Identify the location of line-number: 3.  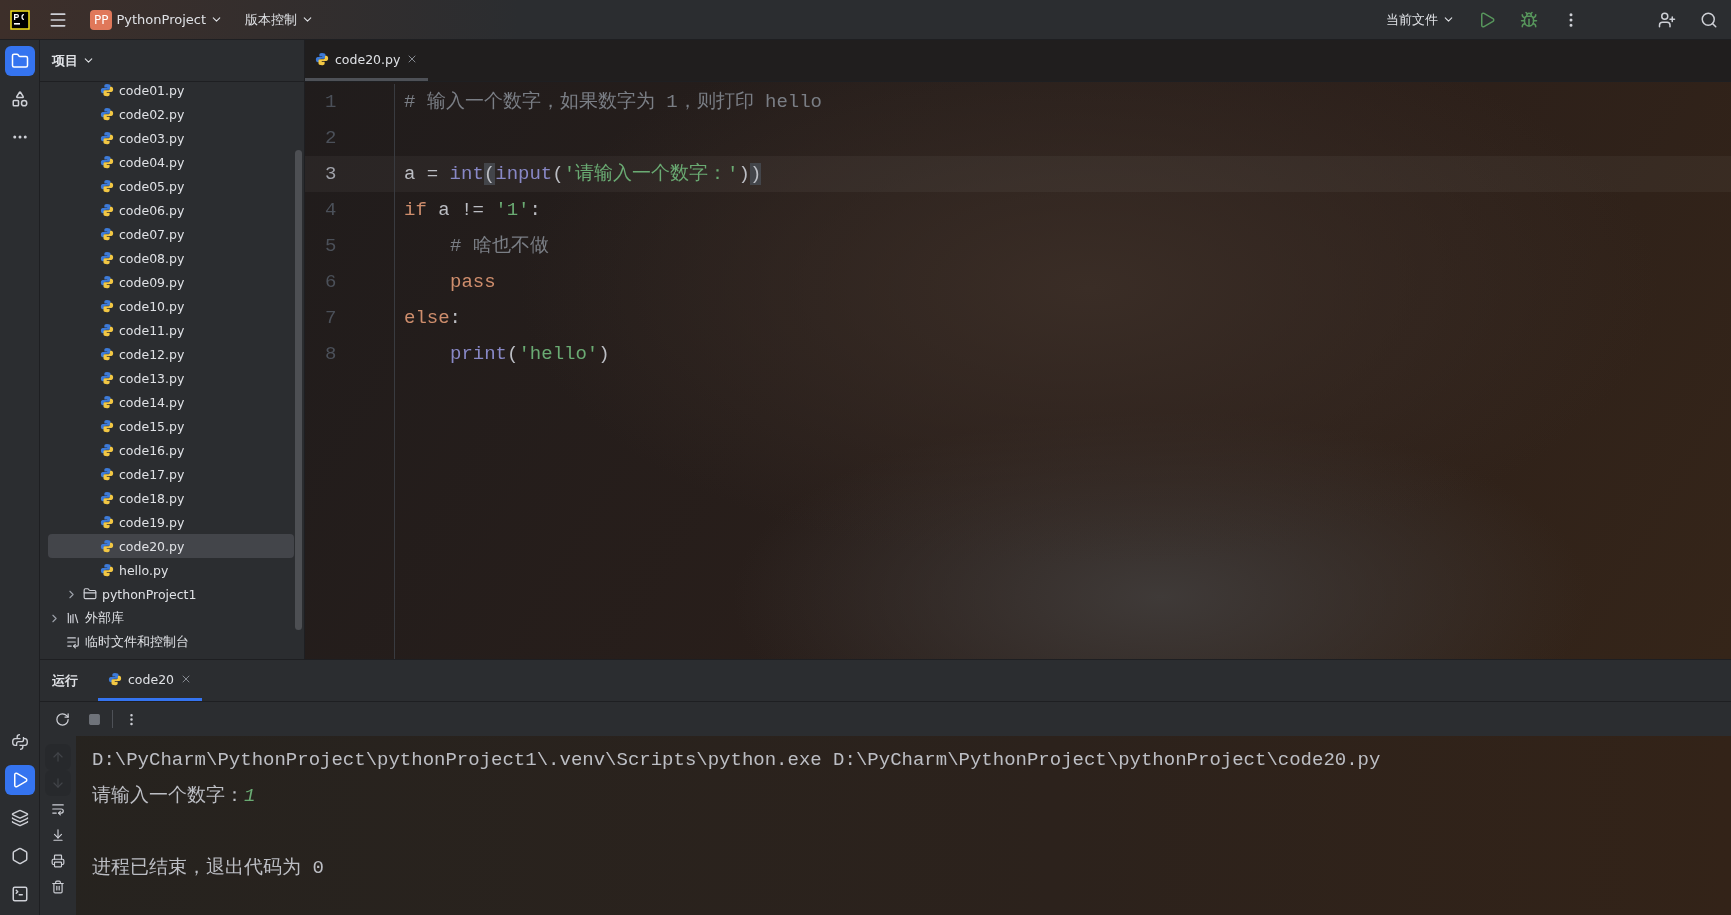
(349, 174).